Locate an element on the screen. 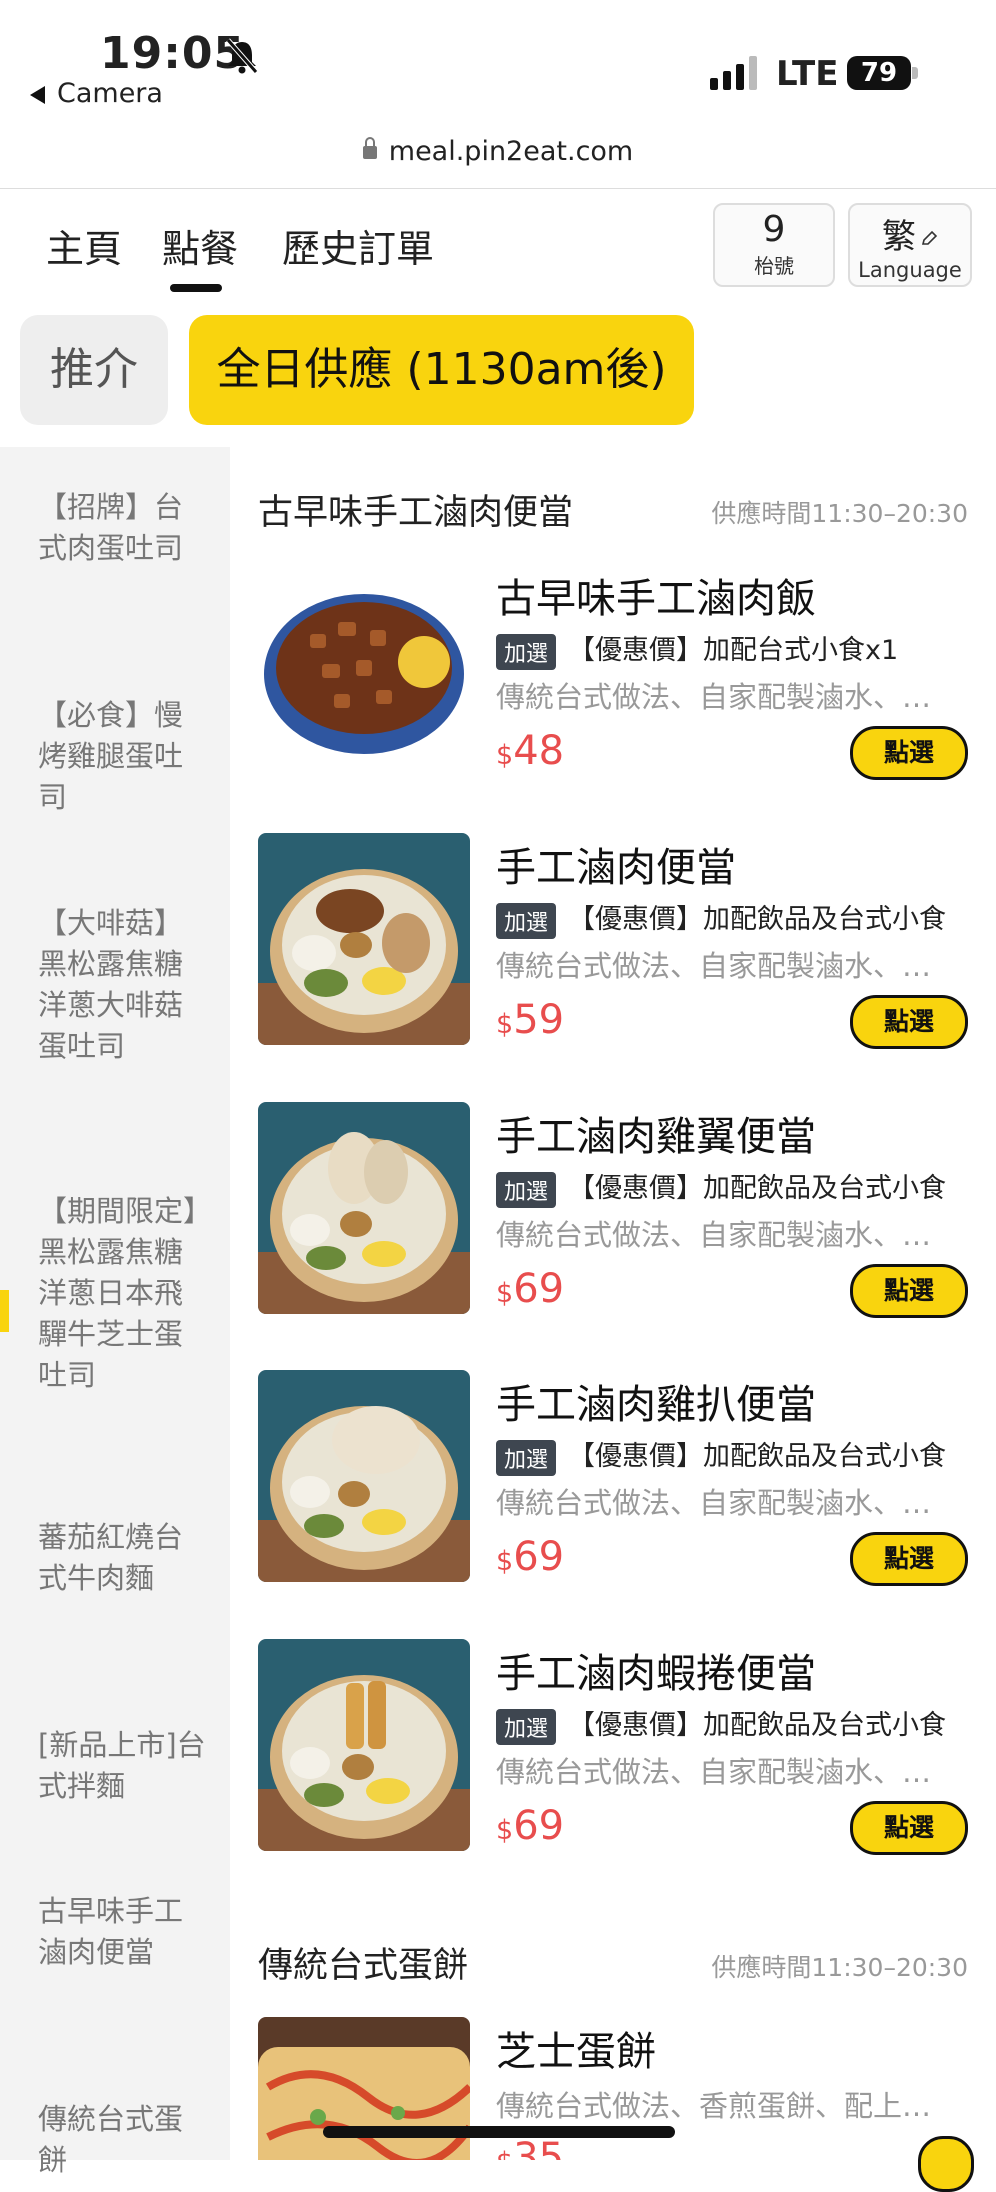 The image size is (996, 2192). active-tab-indicator is located at coordinates (196, 288).